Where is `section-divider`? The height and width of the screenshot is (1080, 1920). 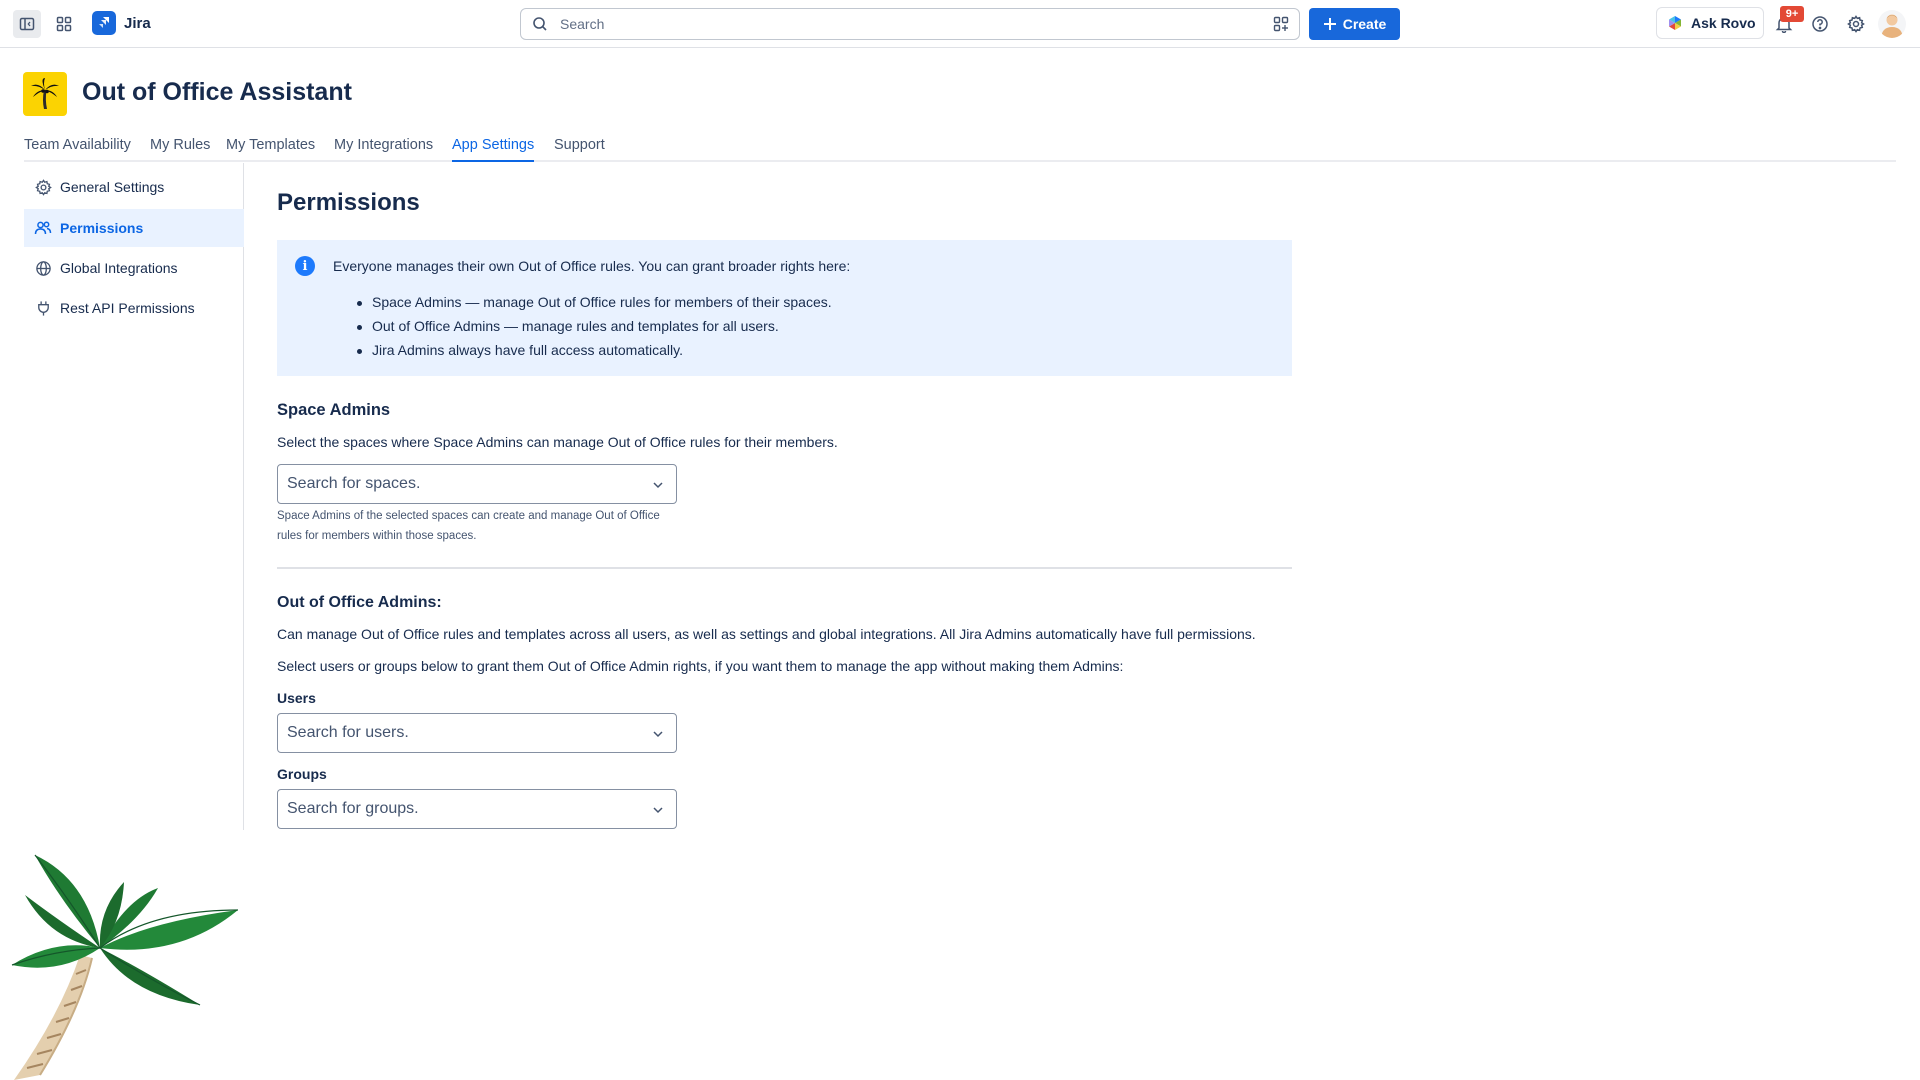
section-divider is located at coordinates (784, 568).